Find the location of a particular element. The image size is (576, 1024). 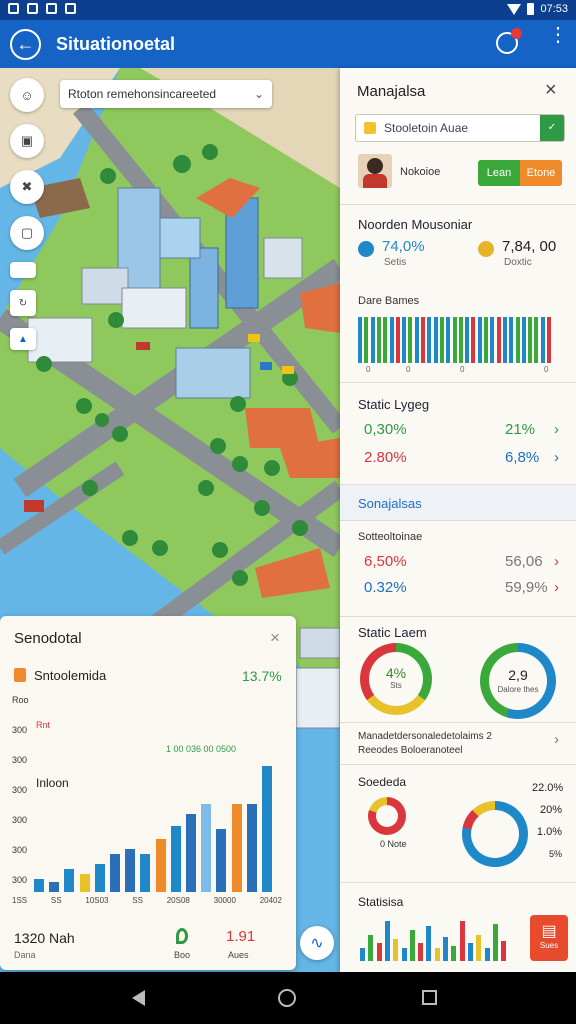

item-label: Sntoolemida is located at coordinates (70, 675).